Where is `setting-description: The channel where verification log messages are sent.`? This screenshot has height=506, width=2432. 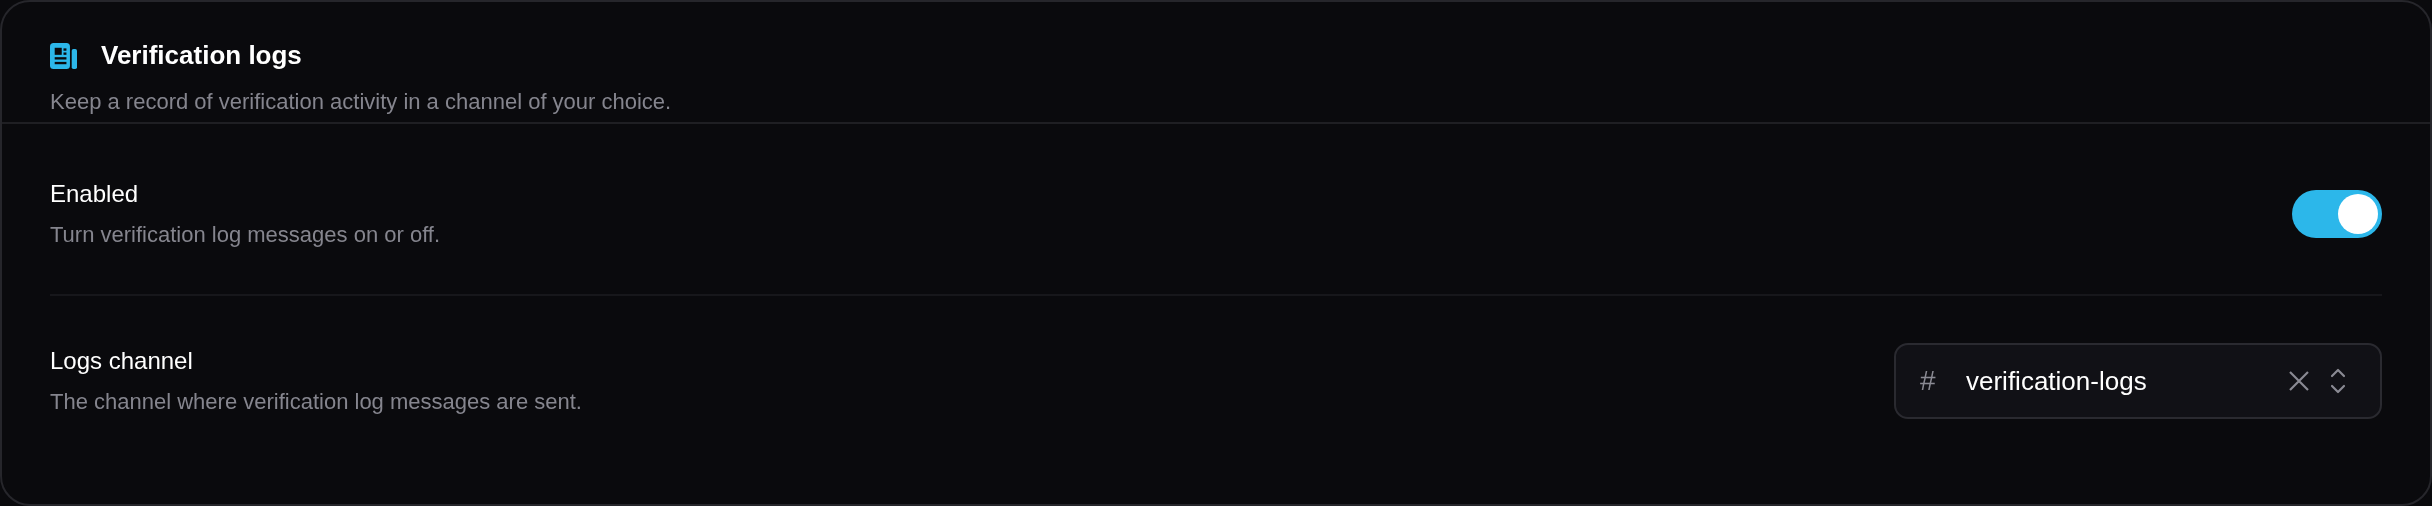 setting-description: The channel where verification log messages are sent. is located at coordinates (316, 402).